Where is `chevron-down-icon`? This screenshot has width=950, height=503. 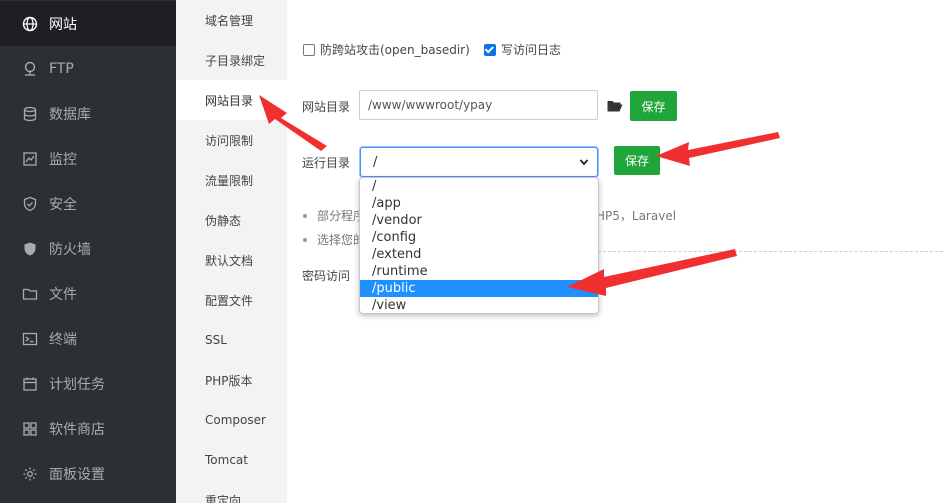 chevron-down-icon is located at coordinates (584, 162).